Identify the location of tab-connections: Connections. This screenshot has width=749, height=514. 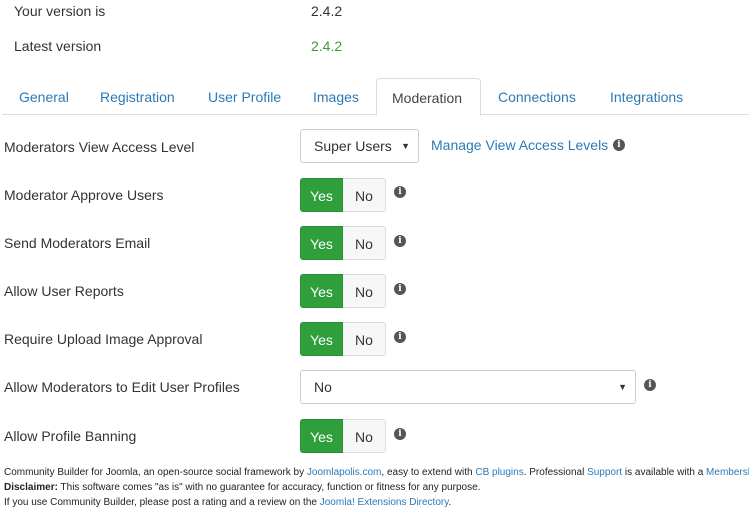
(537, 96).